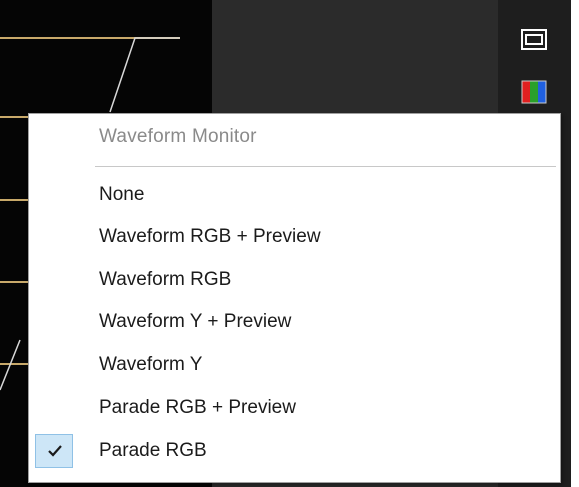  I want to click on menu-item-waveform-rgb-preview: Waveform RGB + Preview, so click(294, 237).